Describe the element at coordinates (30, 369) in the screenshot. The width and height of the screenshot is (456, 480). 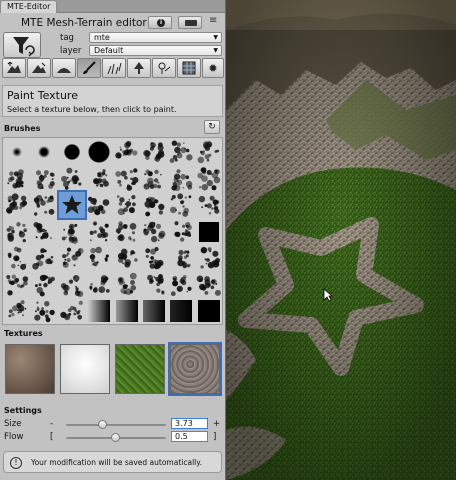
I see `texture-rock` at that location.